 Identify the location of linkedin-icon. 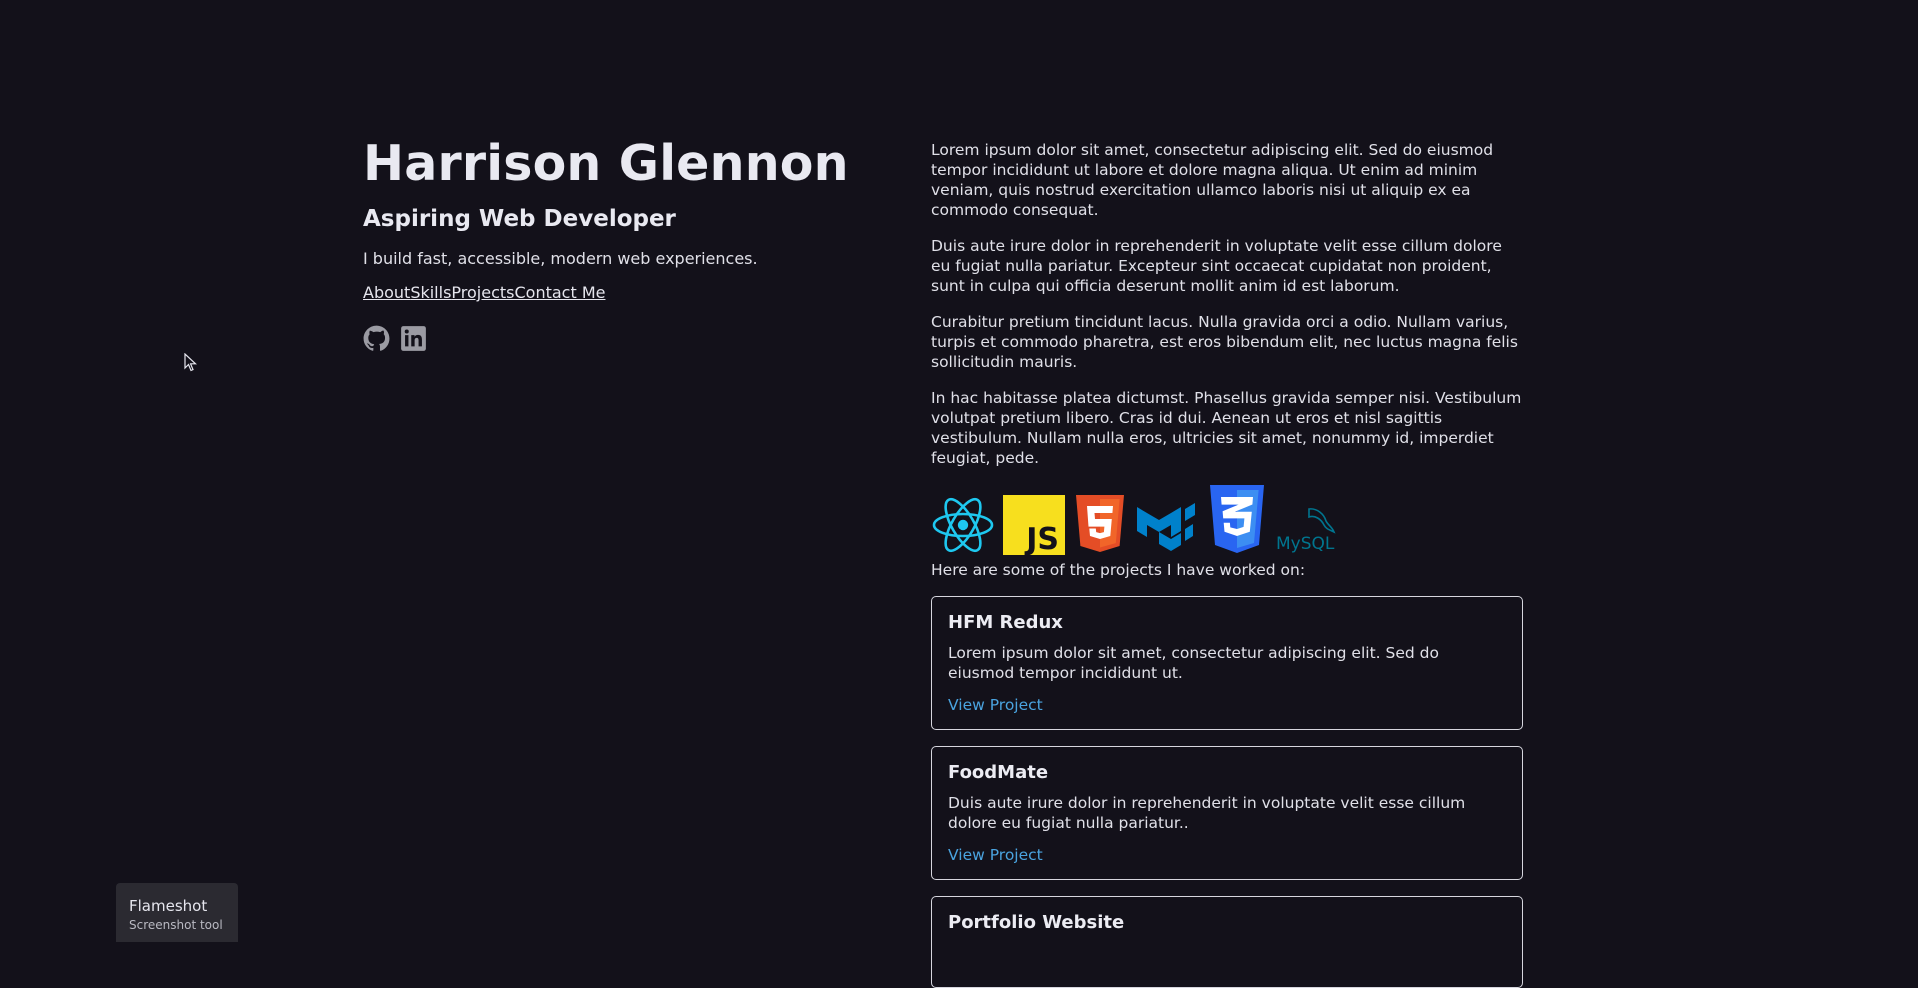
(413, 338).